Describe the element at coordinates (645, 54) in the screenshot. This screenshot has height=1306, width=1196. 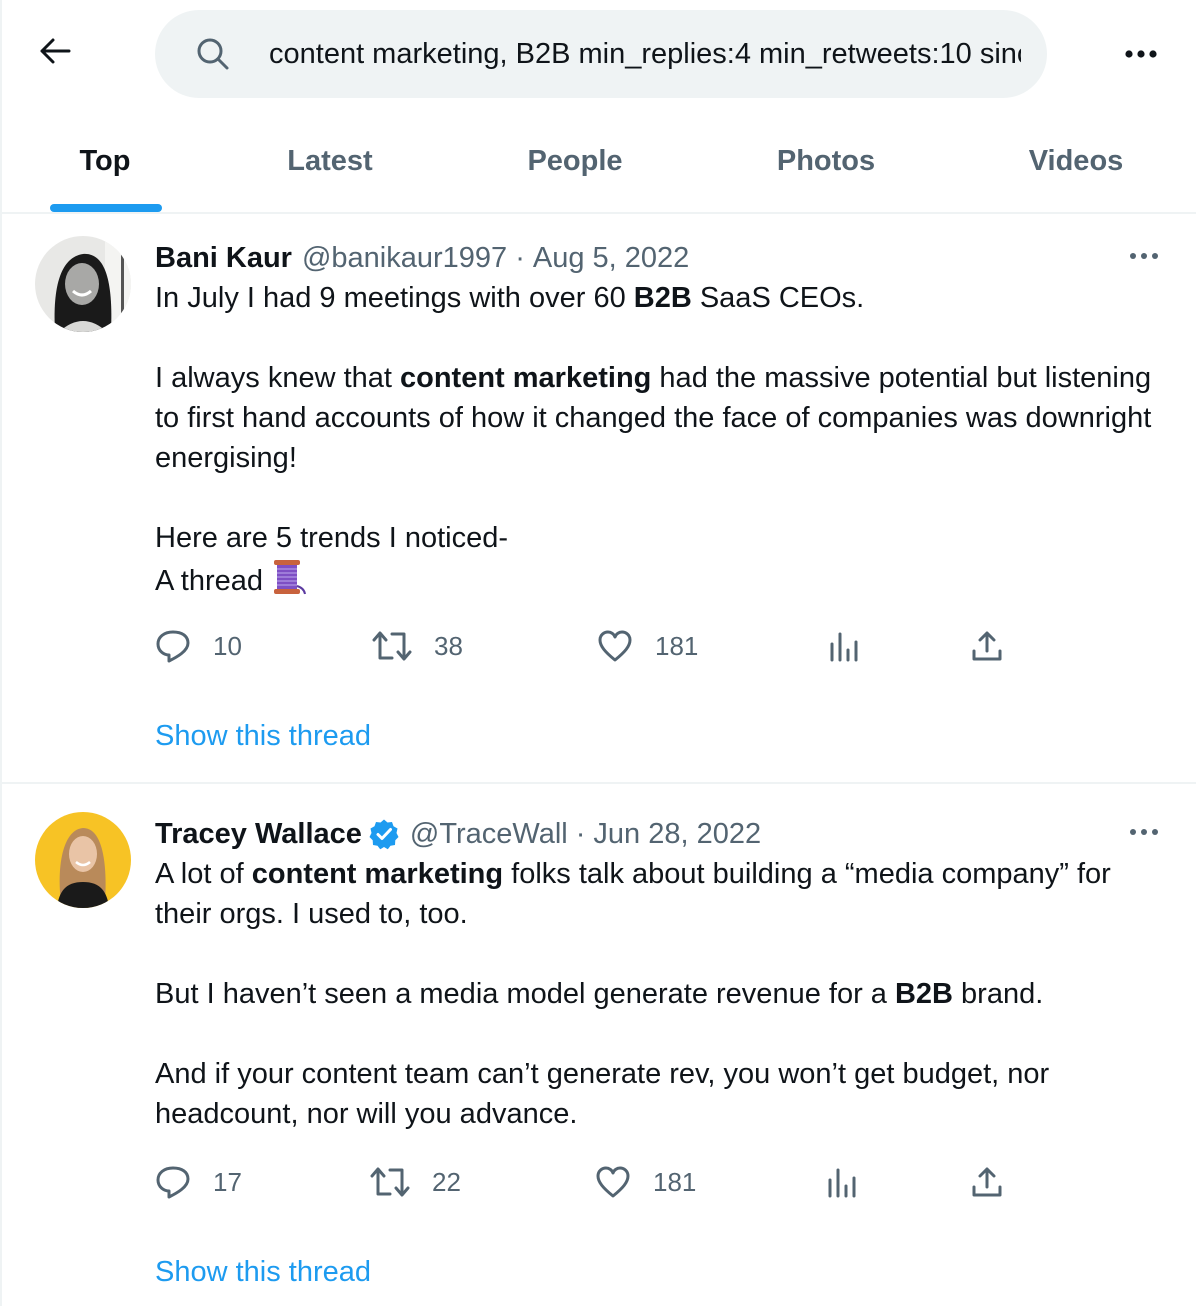
I see `search-input` at that location.